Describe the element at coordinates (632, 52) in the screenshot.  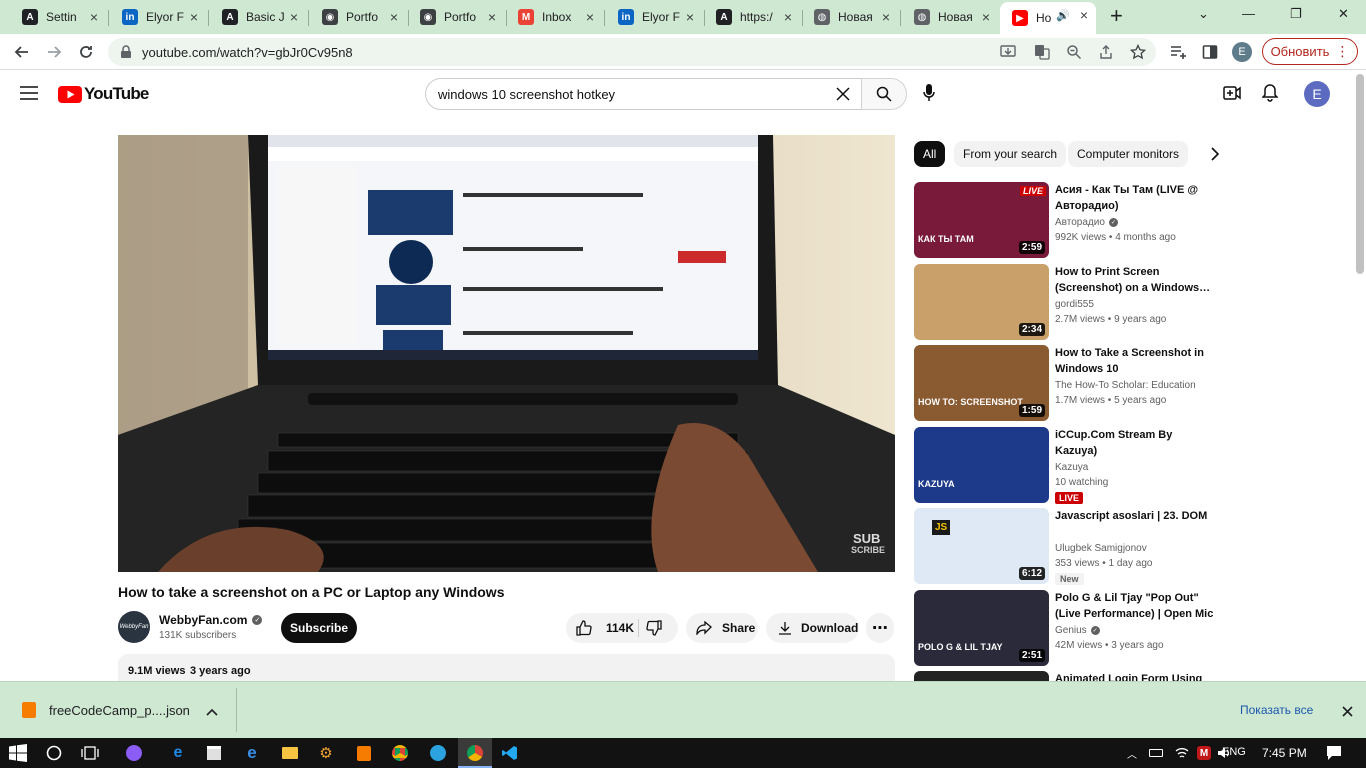
I see `address-bar: youtube.com/watch?v=gbJr0Cv95n8` at that location.